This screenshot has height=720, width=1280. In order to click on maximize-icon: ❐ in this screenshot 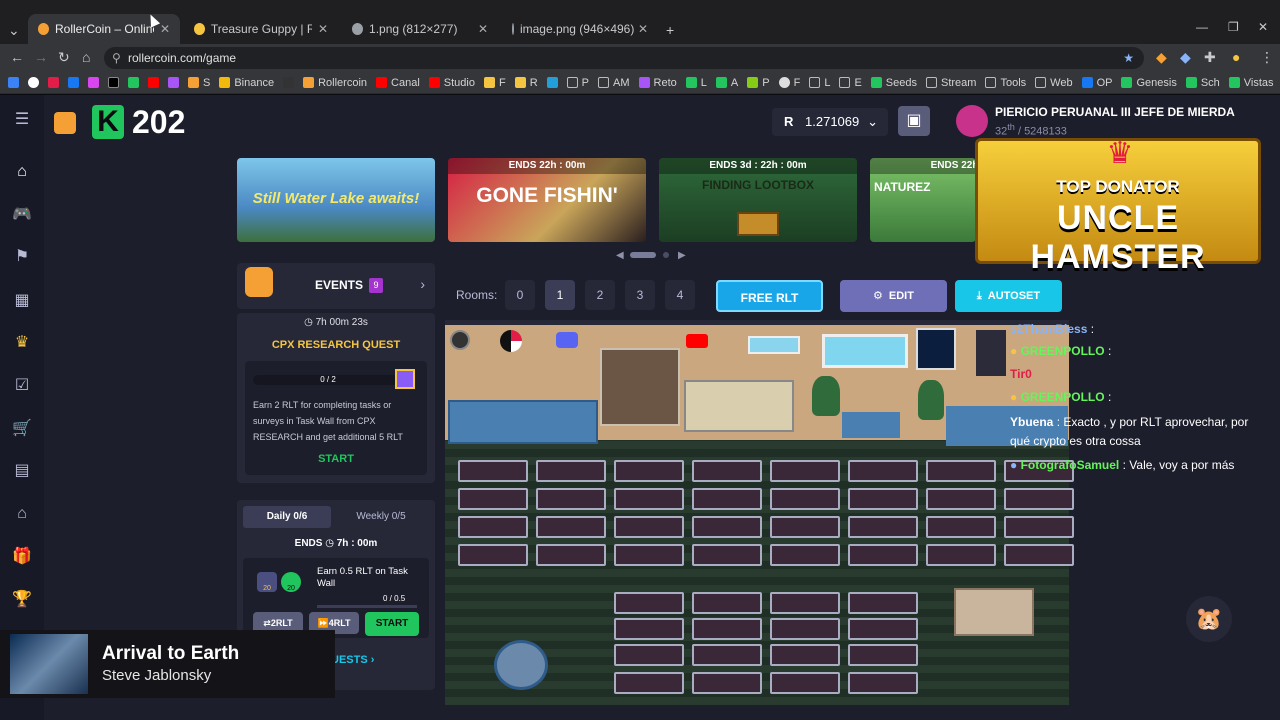, I will do `click(1233, 27)`.